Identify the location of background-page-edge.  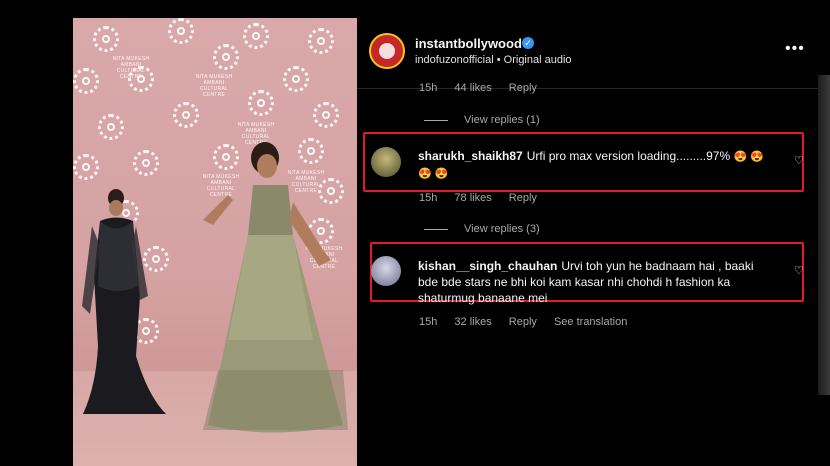
(824, 235).